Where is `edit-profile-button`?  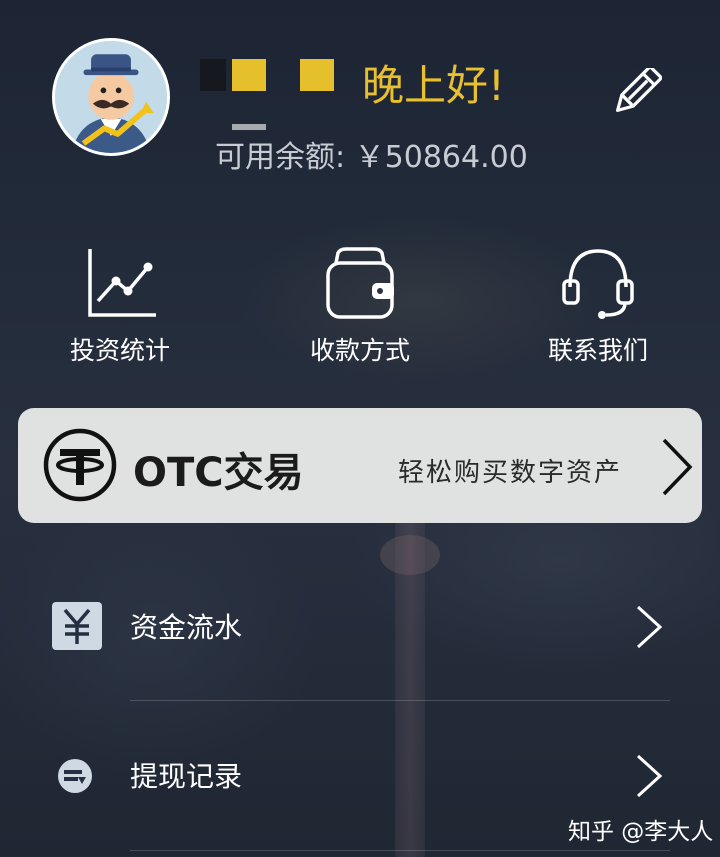 edit-profile-button is located at coordinates (636, 90).